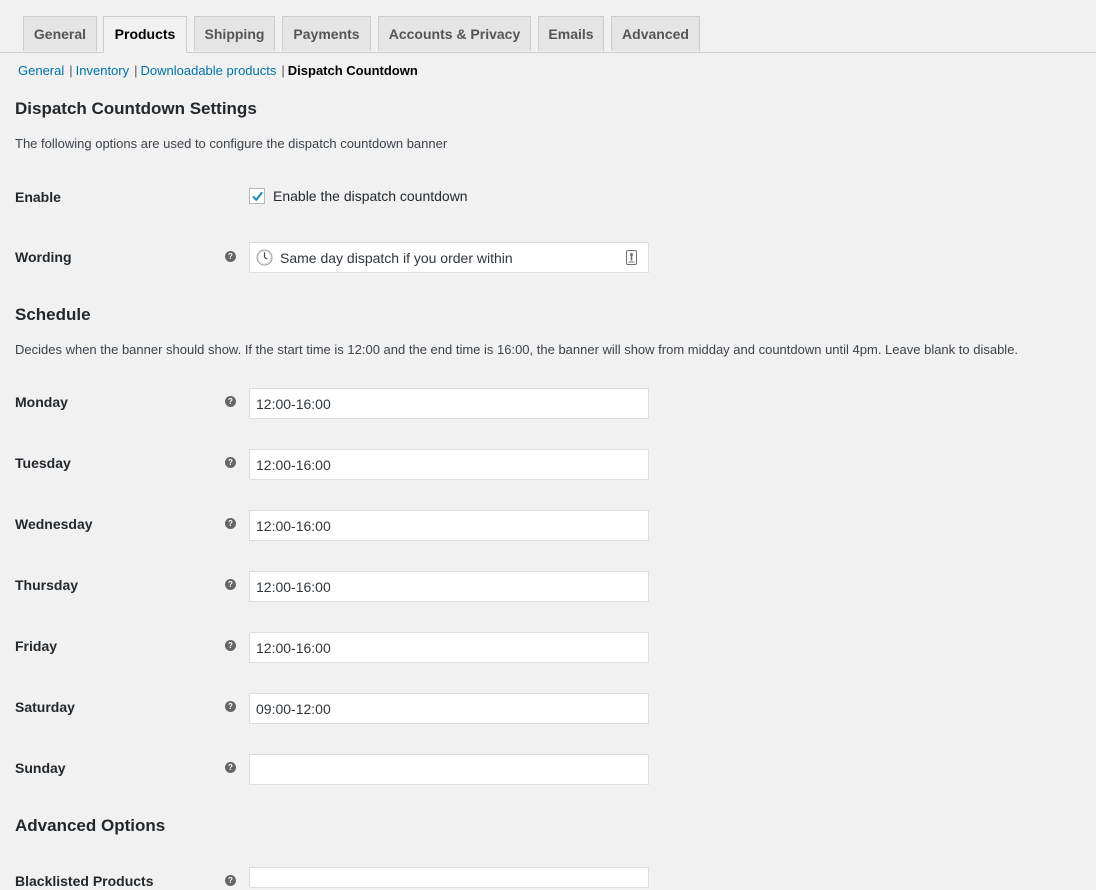  I want to click on tuesday-label: Tuesday, so click(43, 463).